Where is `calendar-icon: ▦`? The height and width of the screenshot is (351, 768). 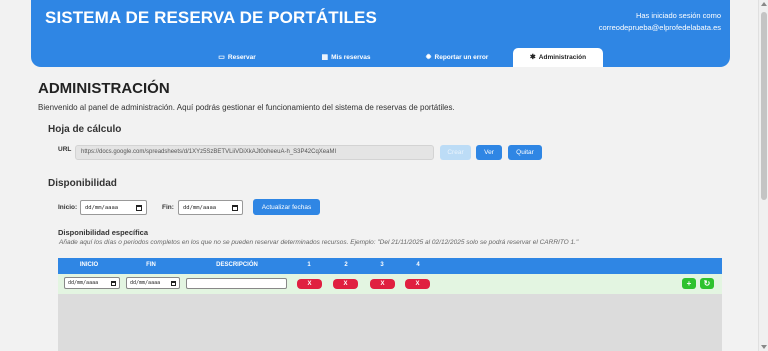
calendar-icon: ▦ is located at coordinates (325, 57).